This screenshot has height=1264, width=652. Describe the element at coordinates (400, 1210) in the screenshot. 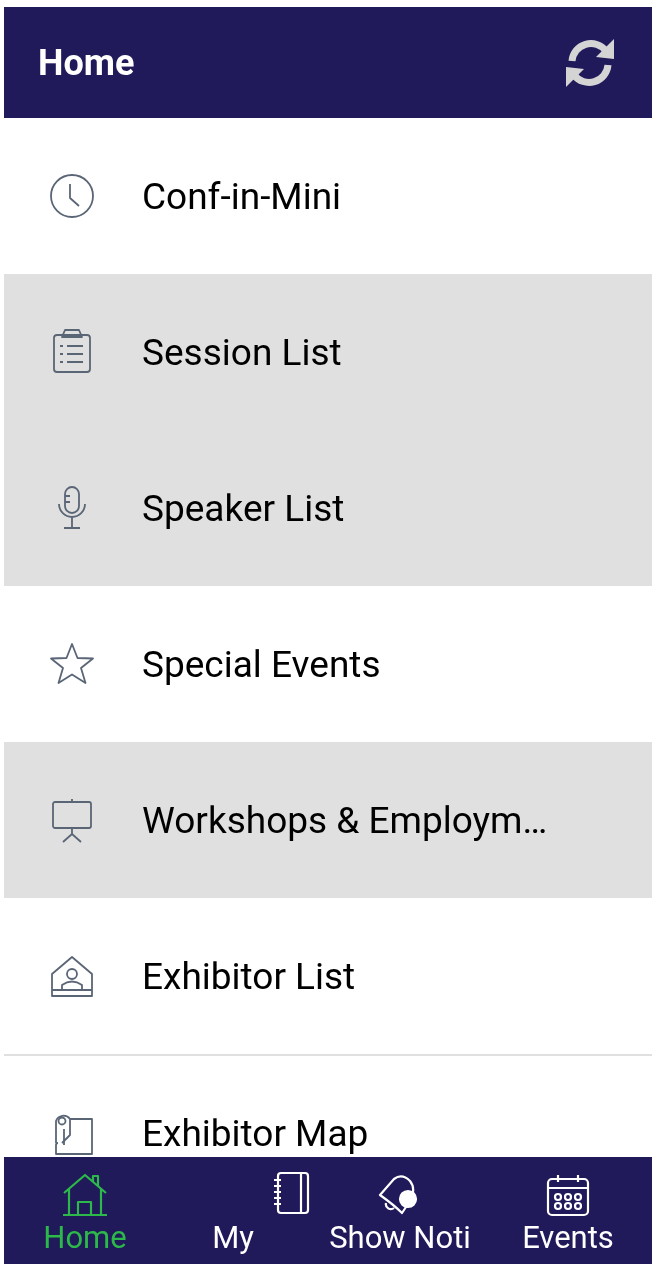

I see `nav-tab: Show Noti` at that location.